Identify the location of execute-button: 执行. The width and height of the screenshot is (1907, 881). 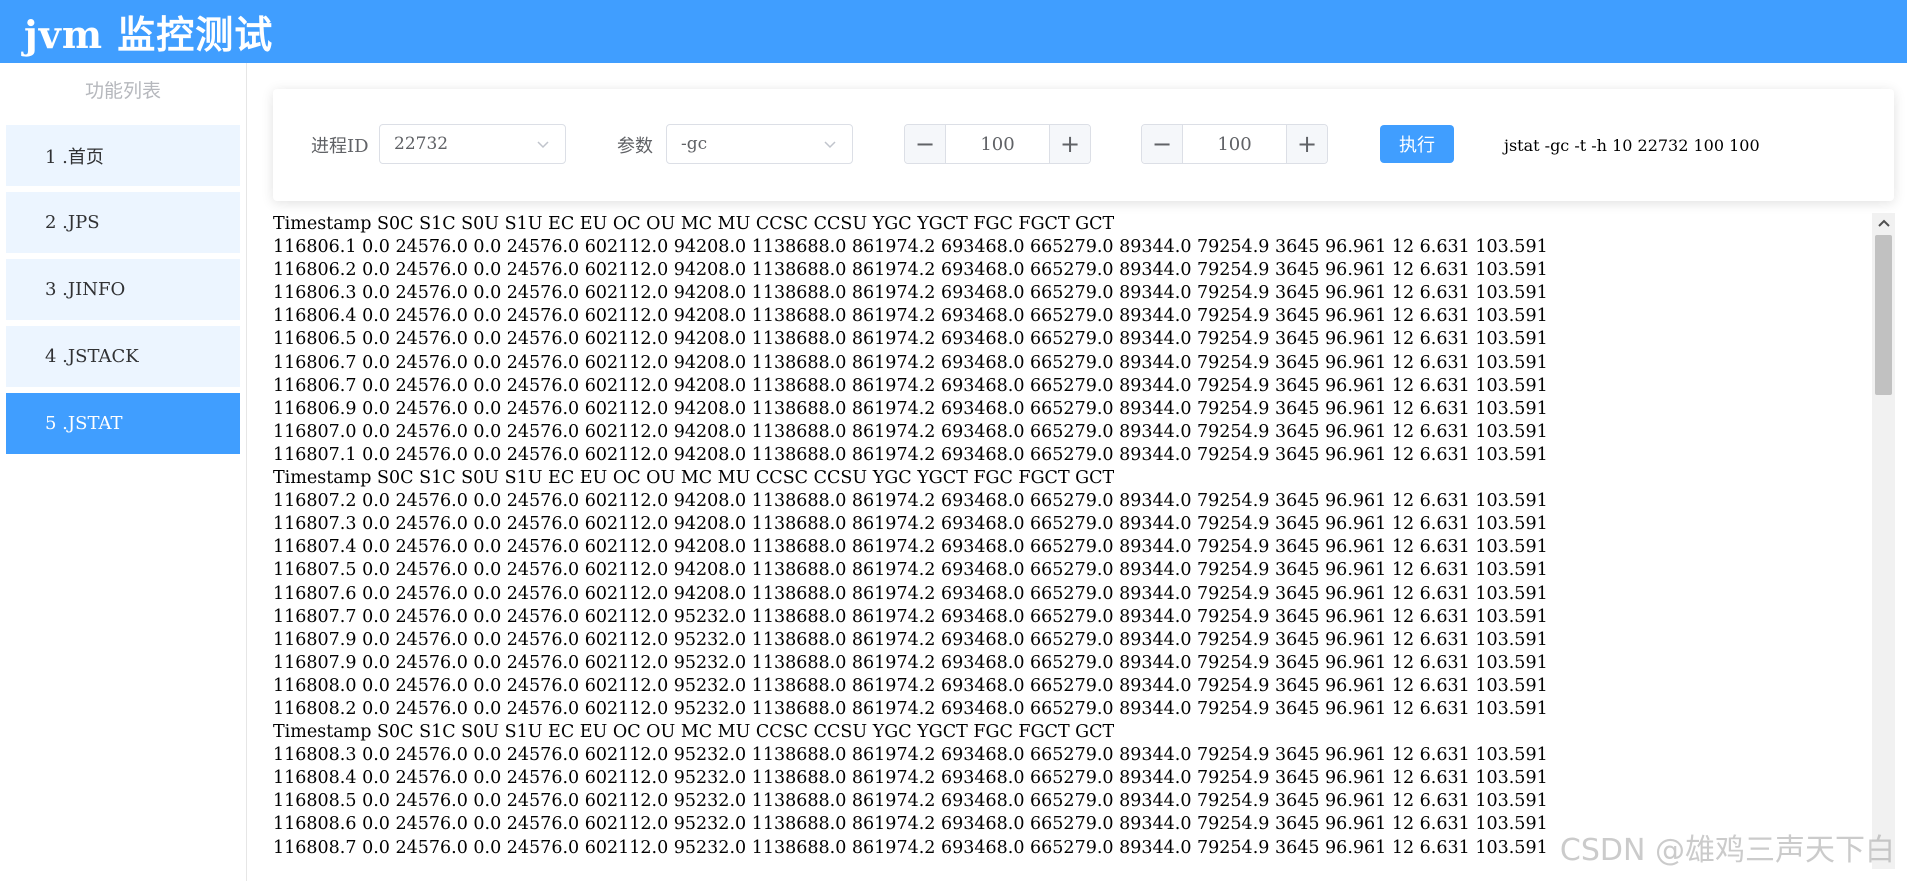
(1417, 144).